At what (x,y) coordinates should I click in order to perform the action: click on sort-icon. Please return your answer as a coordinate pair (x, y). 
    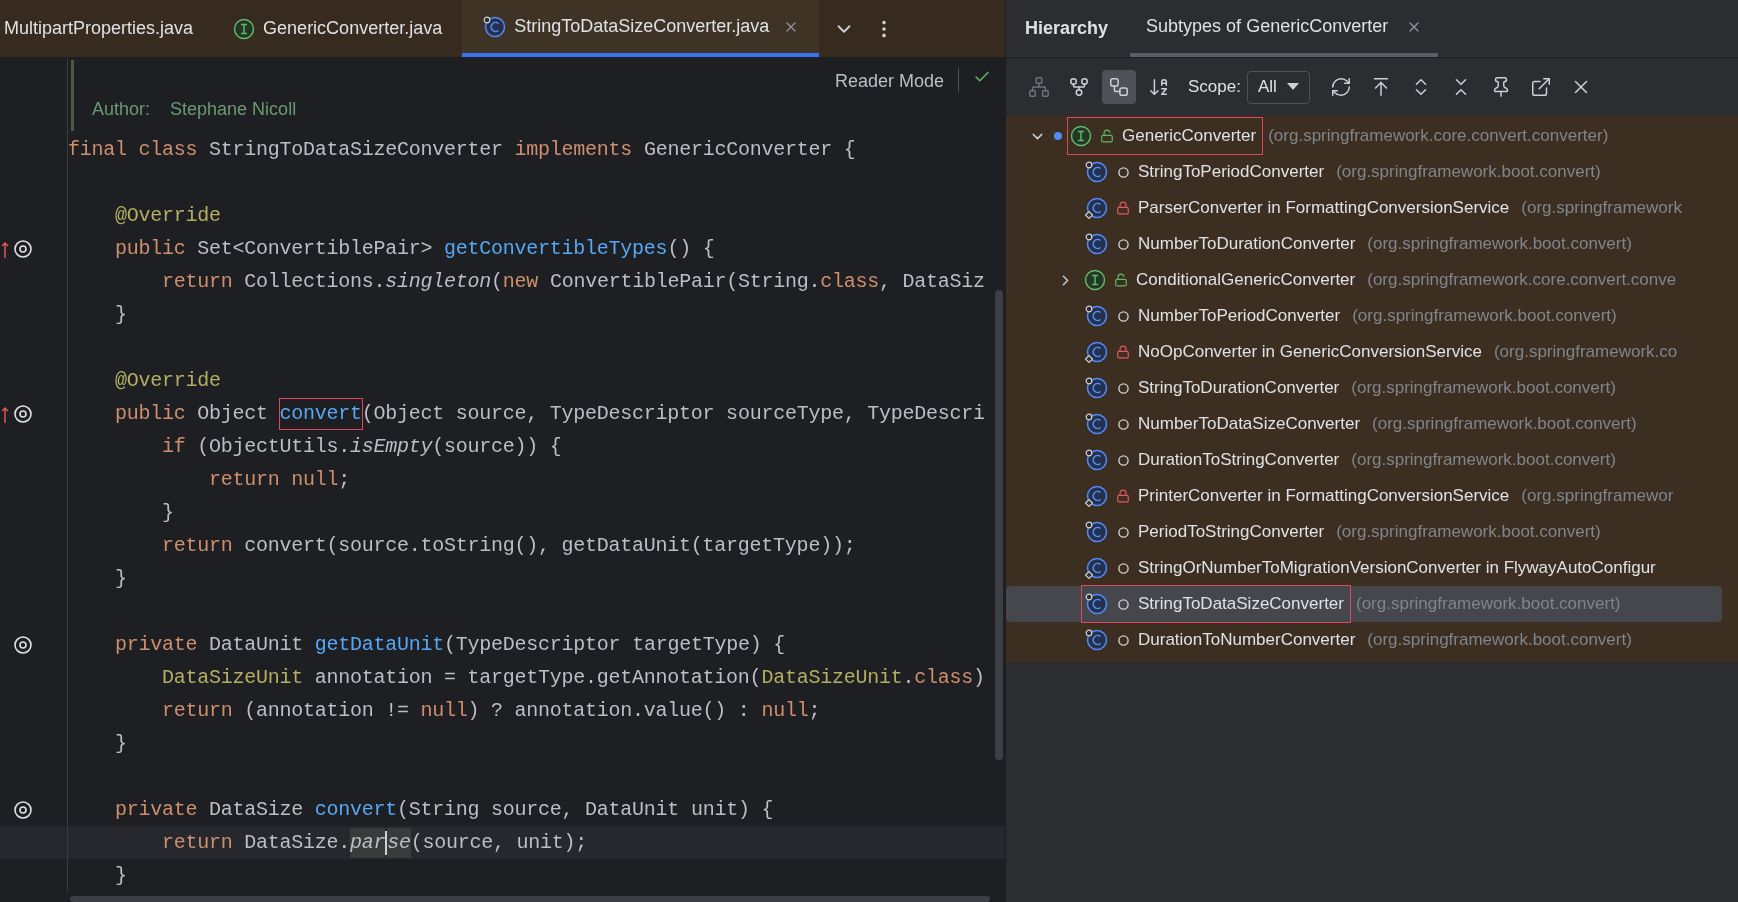
    Looking at the image, I should click on (1159, 87).